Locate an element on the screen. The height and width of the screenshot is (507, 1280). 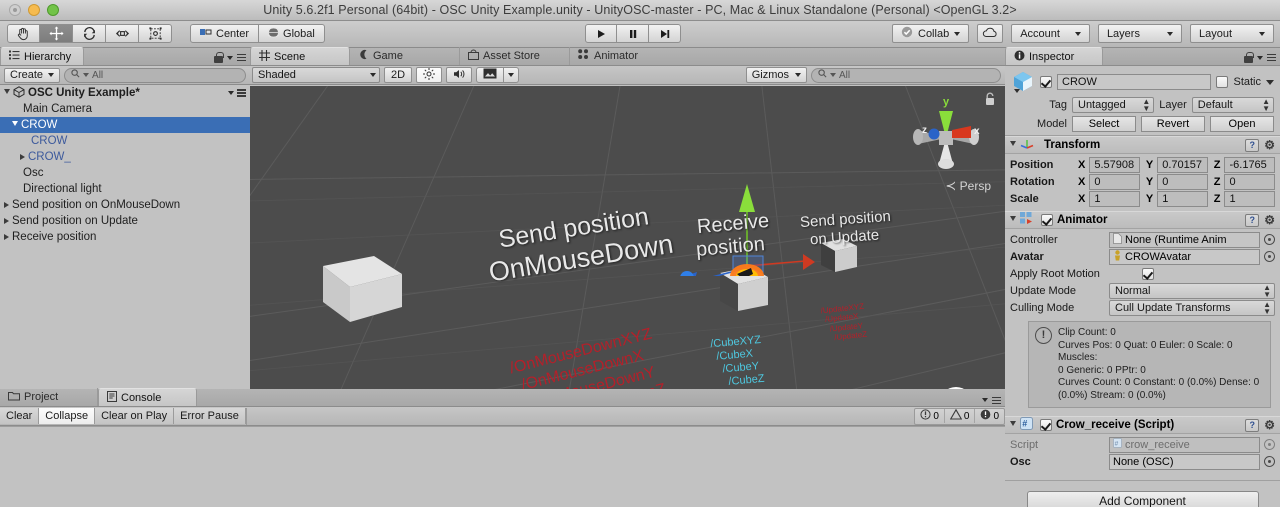
transform-rotation-y-field: 0 is located at coordinates (1182, 181).